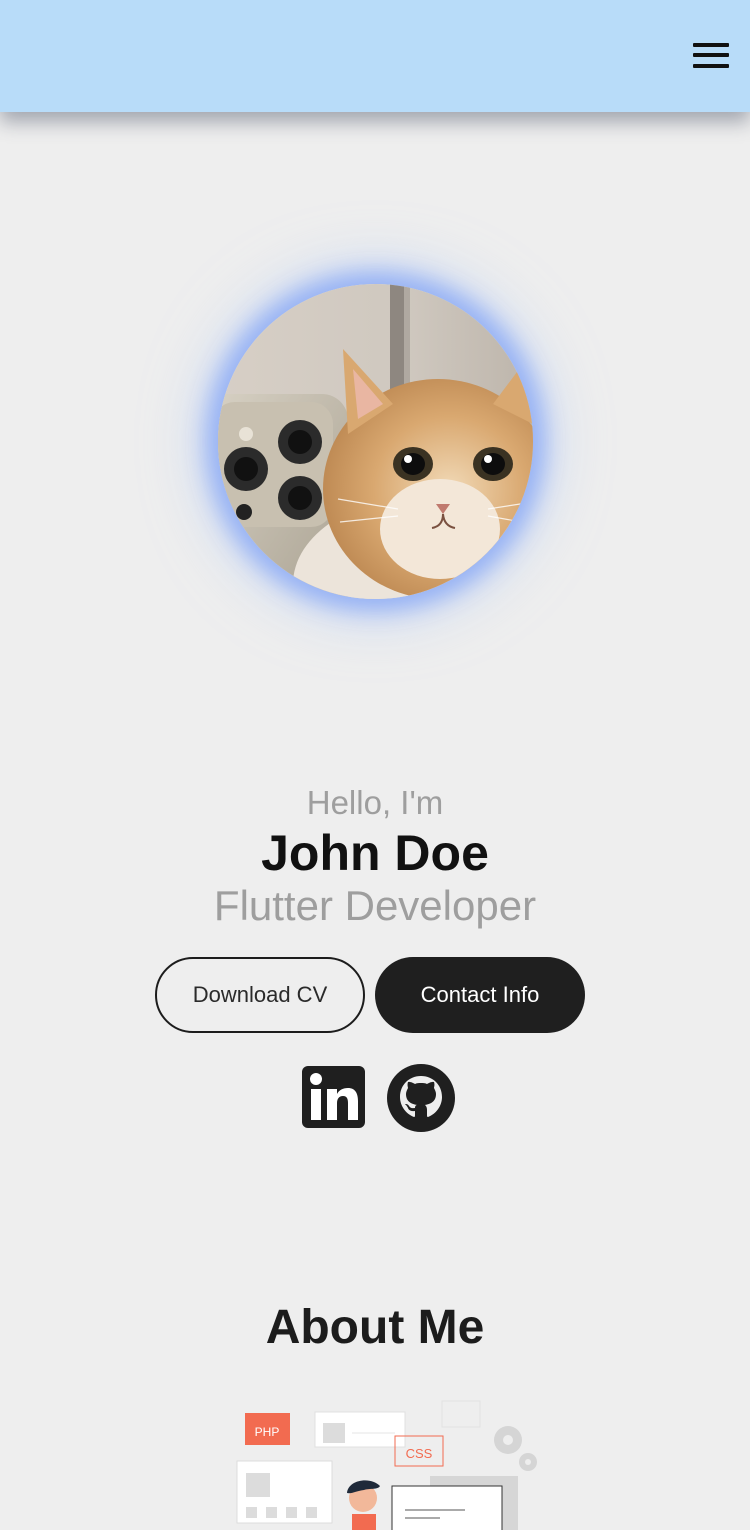 This screenshot has height=1530, width=750. Describe the element at coordinates (711, 55) in the screenshot. I see `hamburger-menu-icon` at that location.